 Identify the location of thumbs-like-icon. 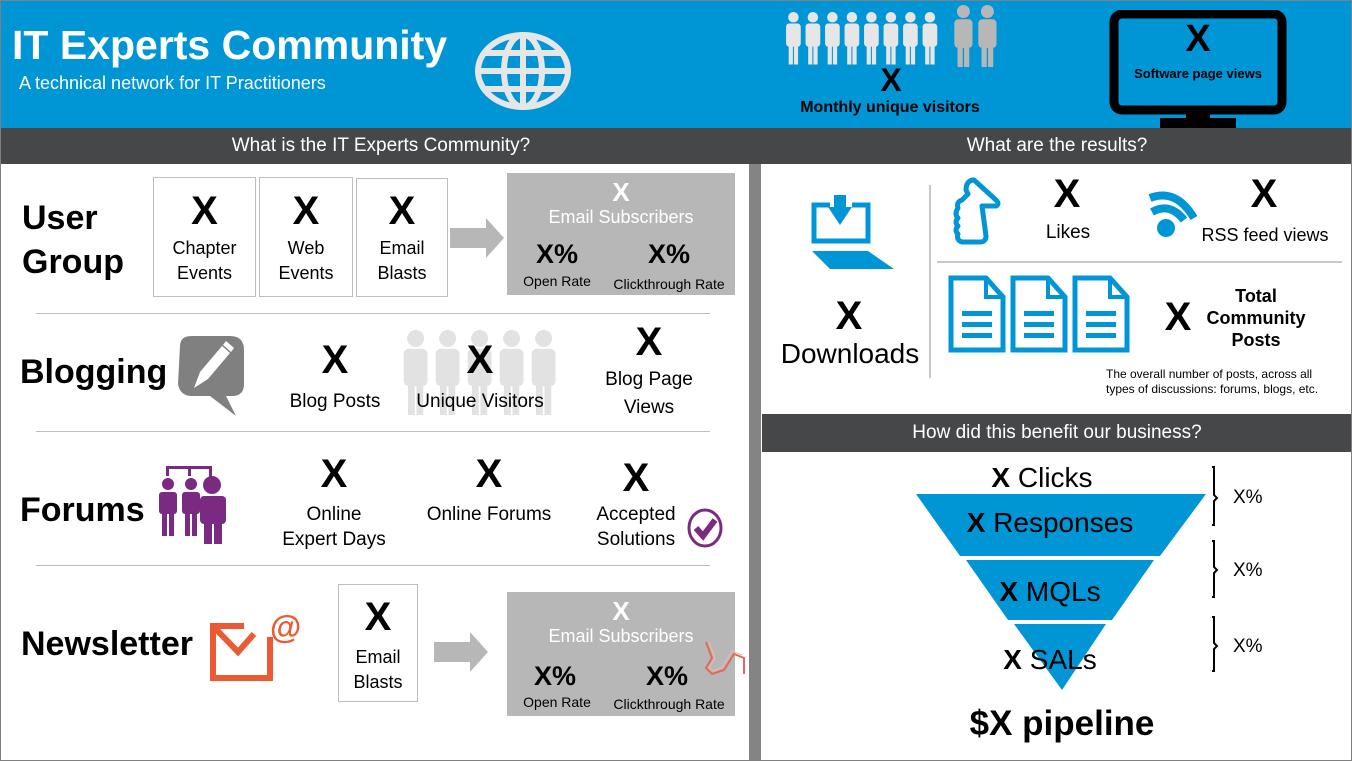
(977, 211).